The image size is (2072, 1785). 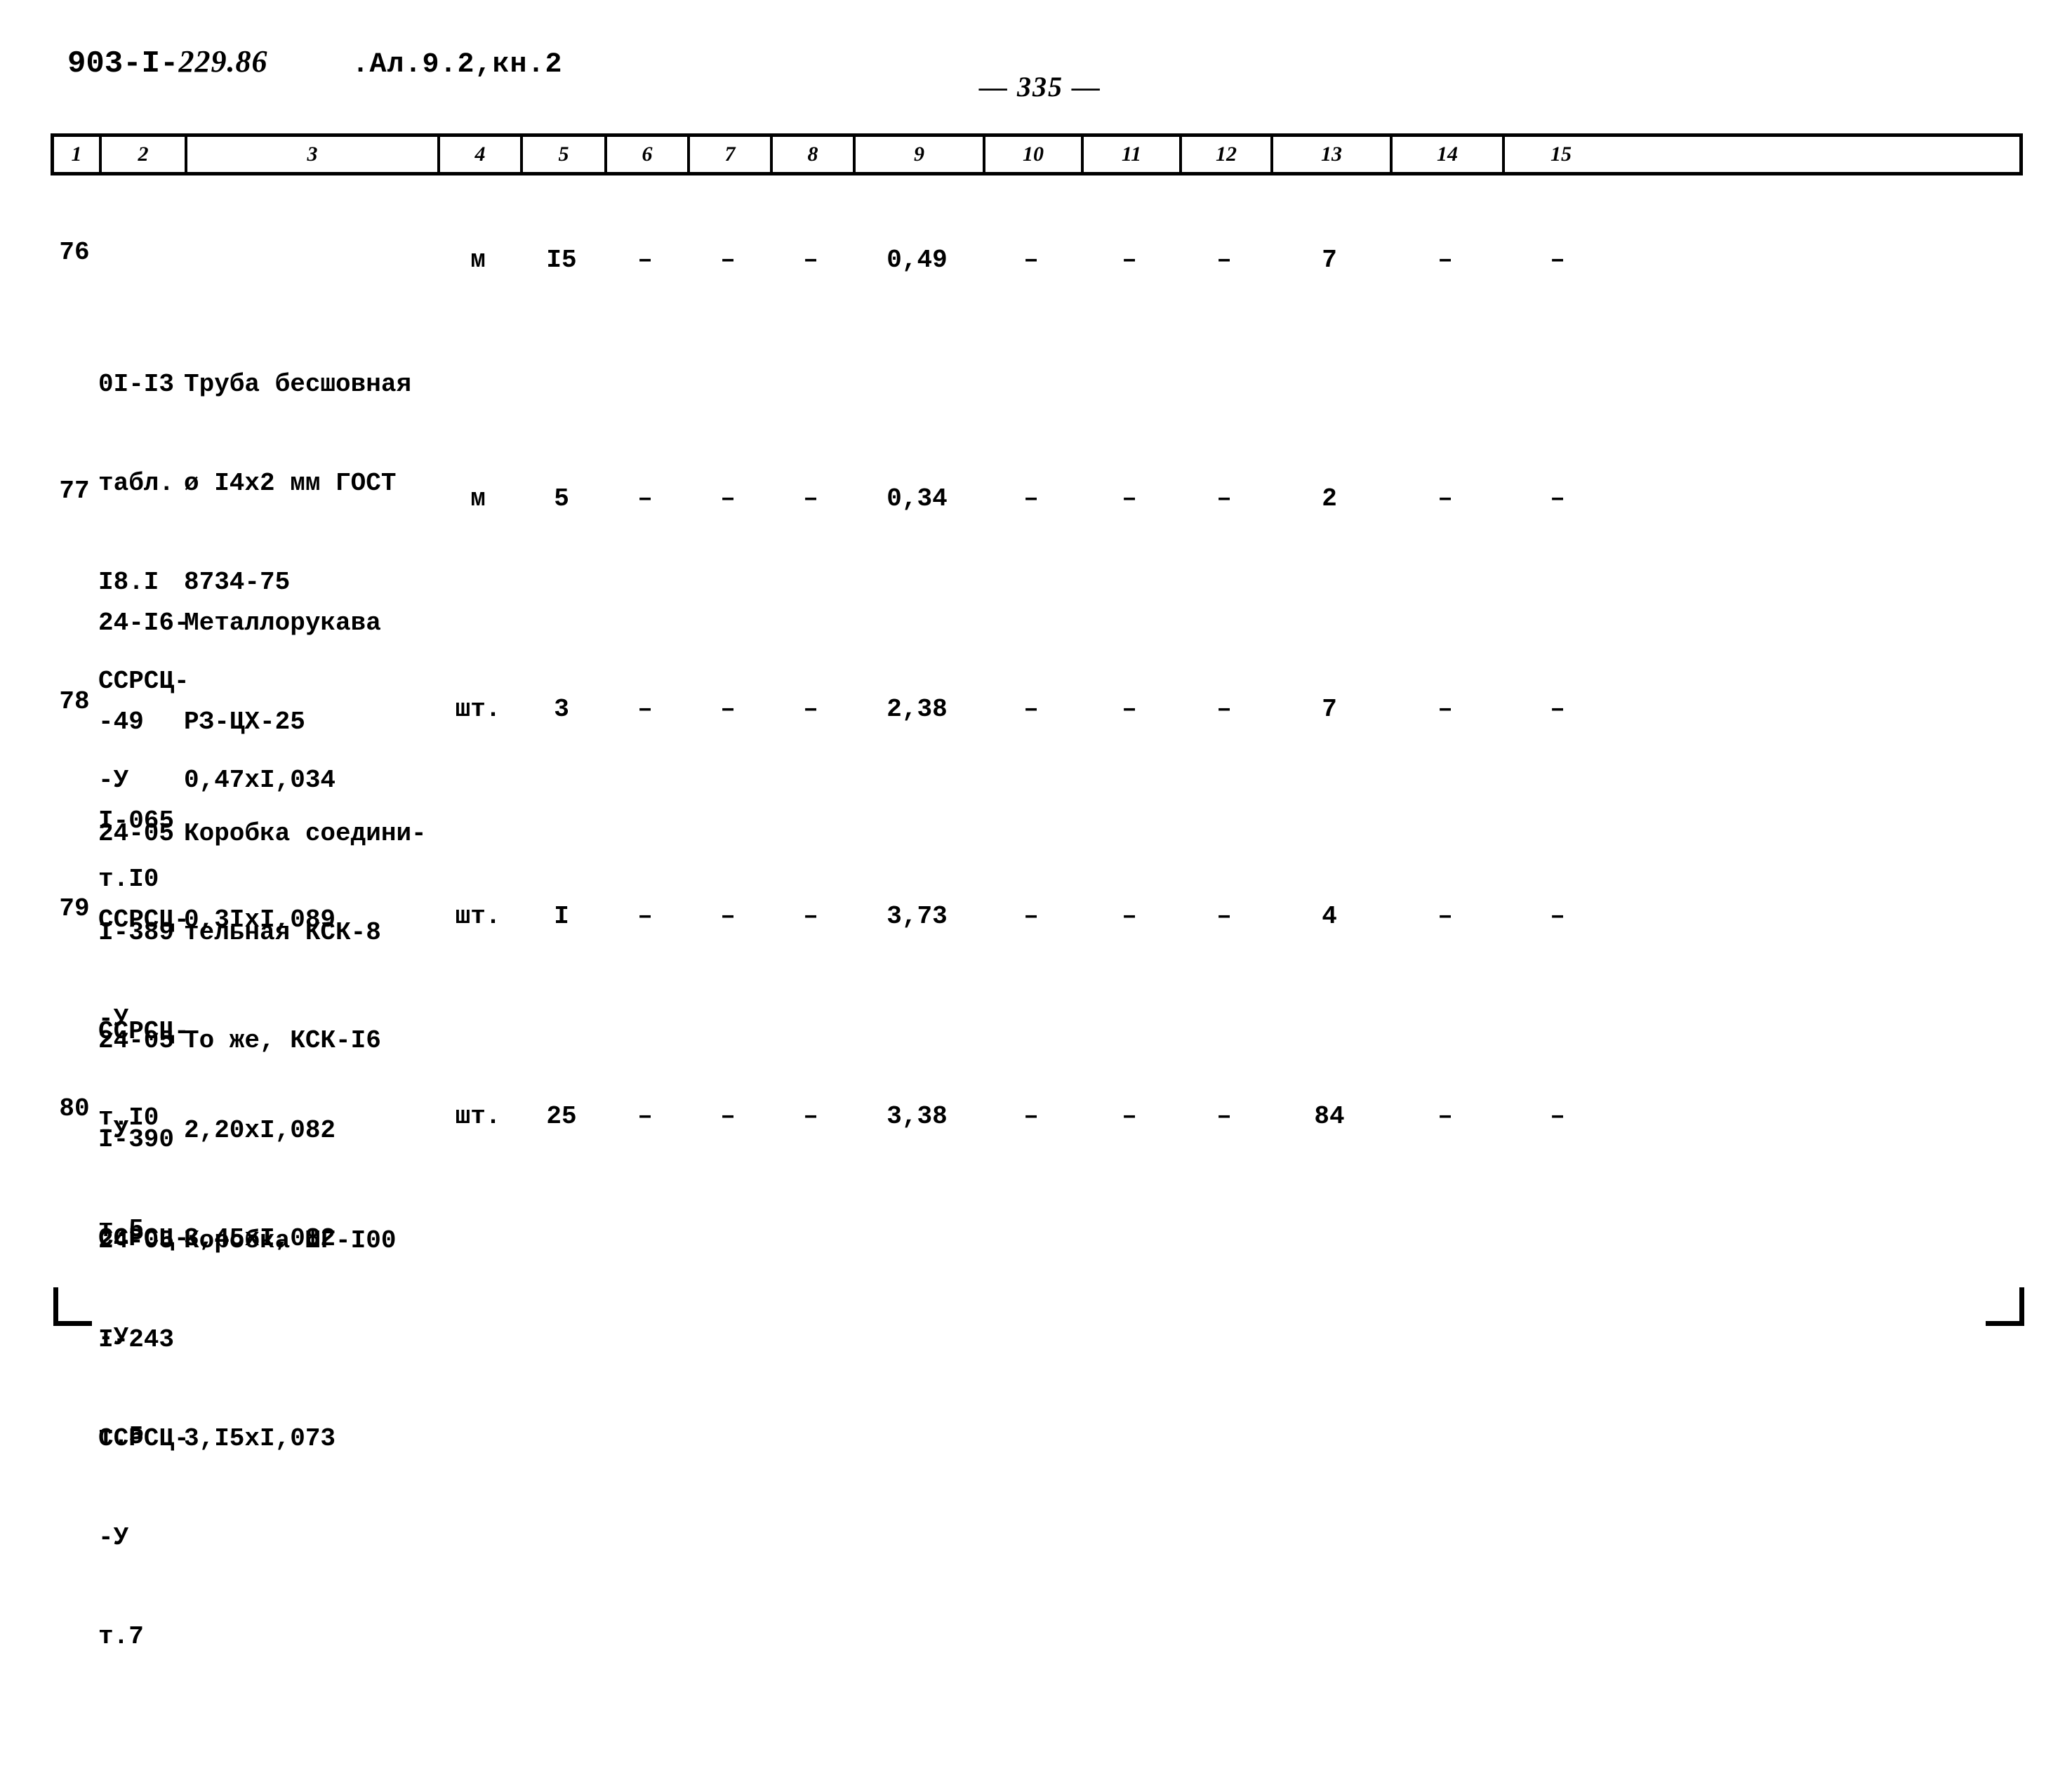 I want to click on column-header-5: 5, so click(x=565, y=155).